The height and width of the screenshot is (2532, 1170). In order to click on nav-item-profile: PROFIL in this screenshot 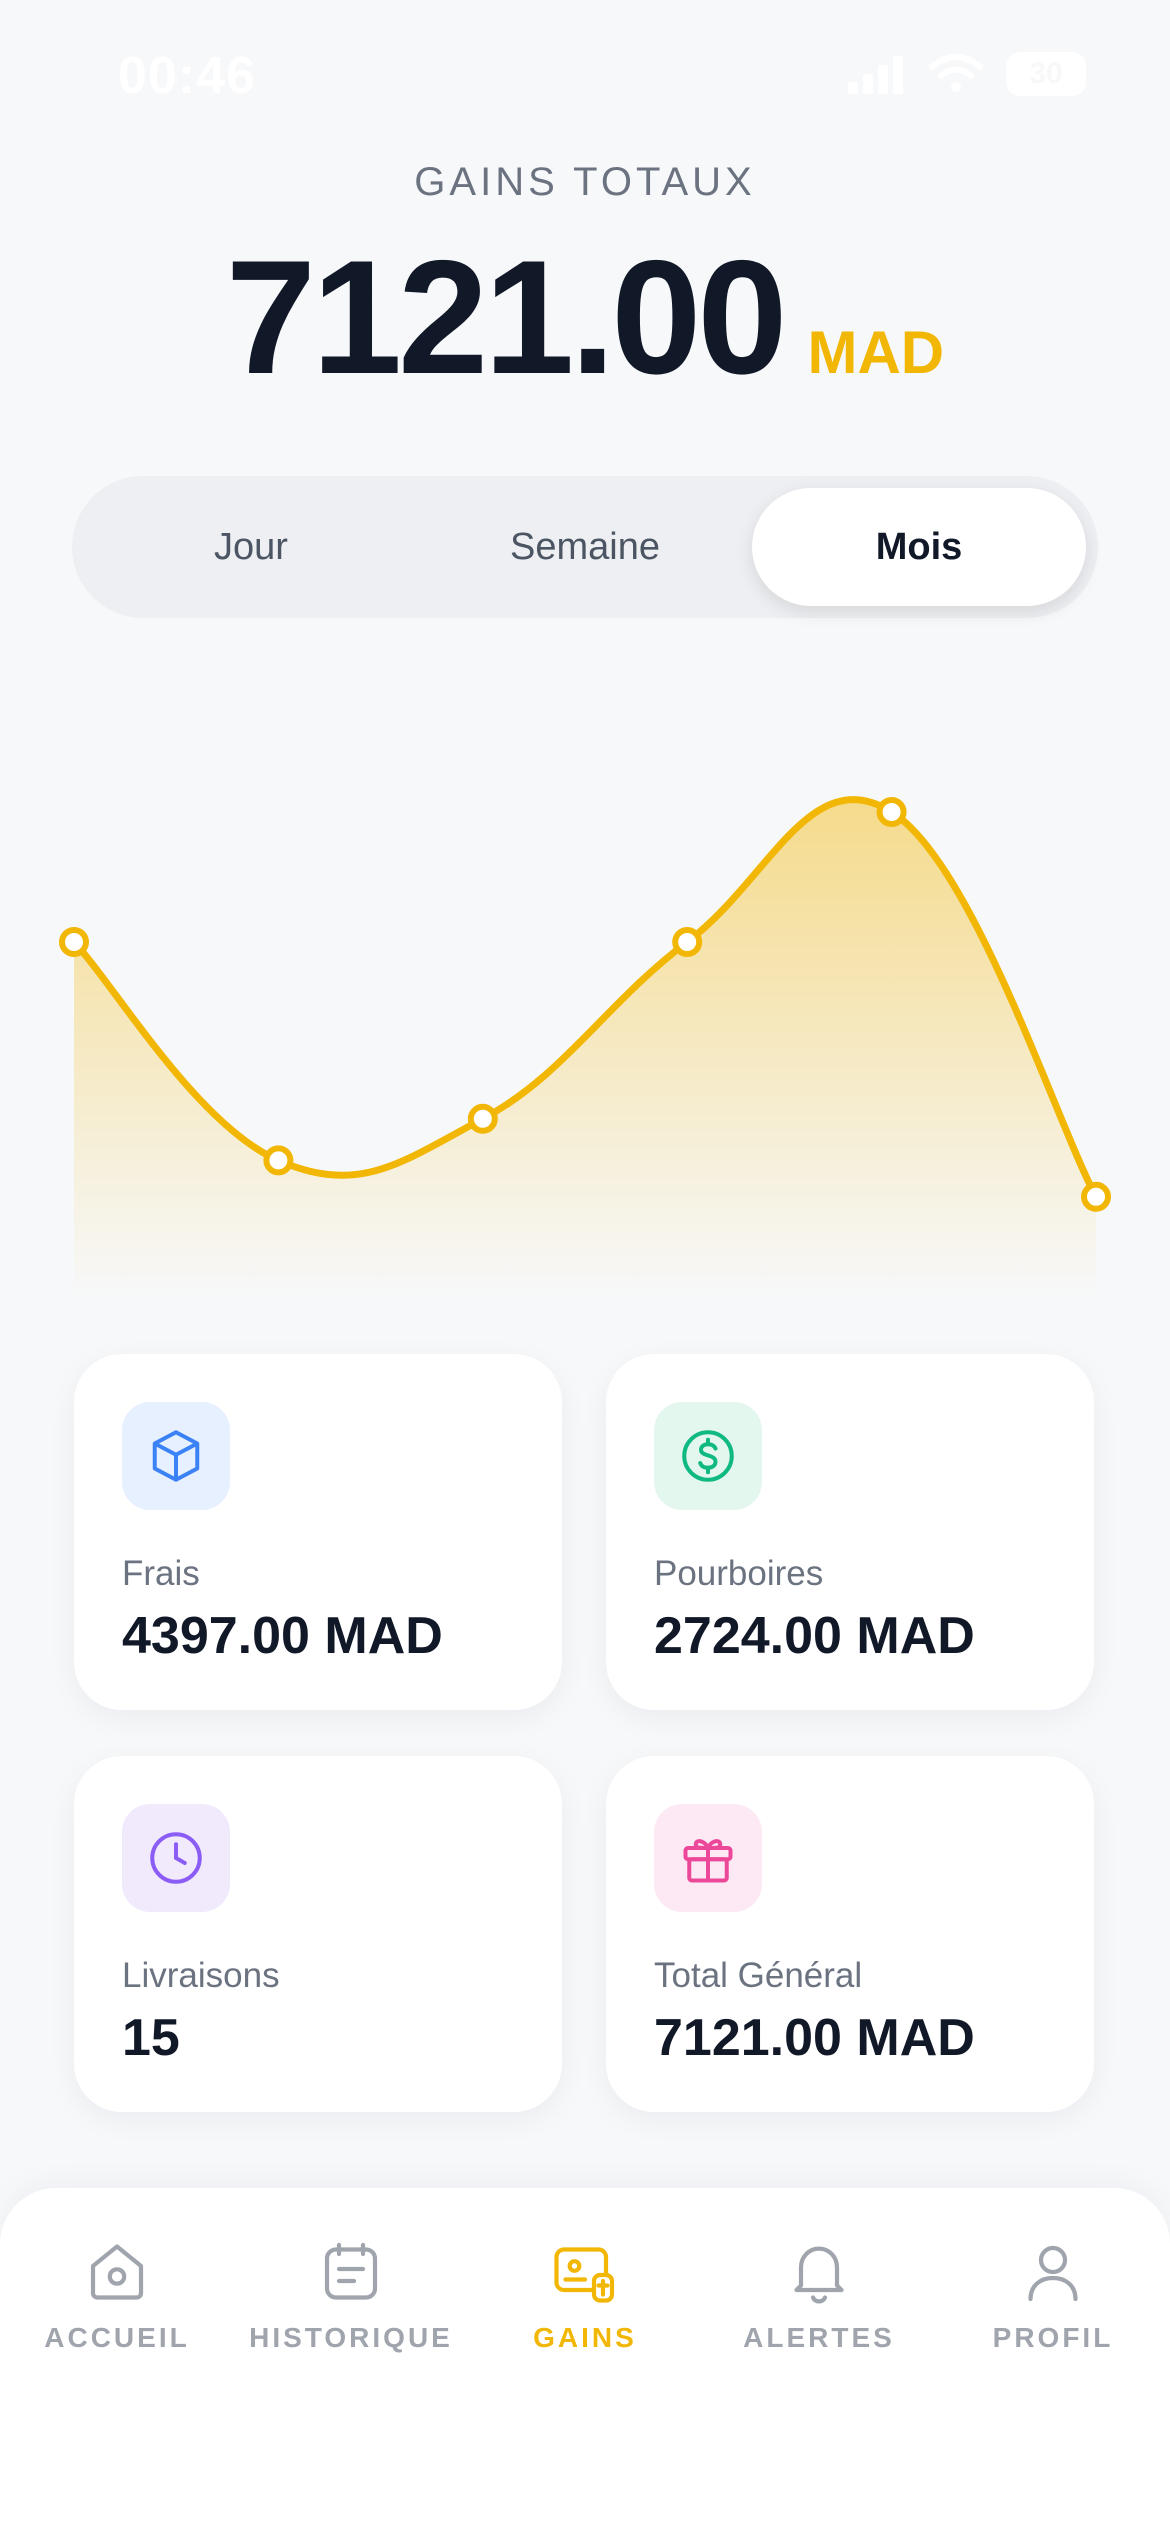, I will do `click(1053, 2295)`.